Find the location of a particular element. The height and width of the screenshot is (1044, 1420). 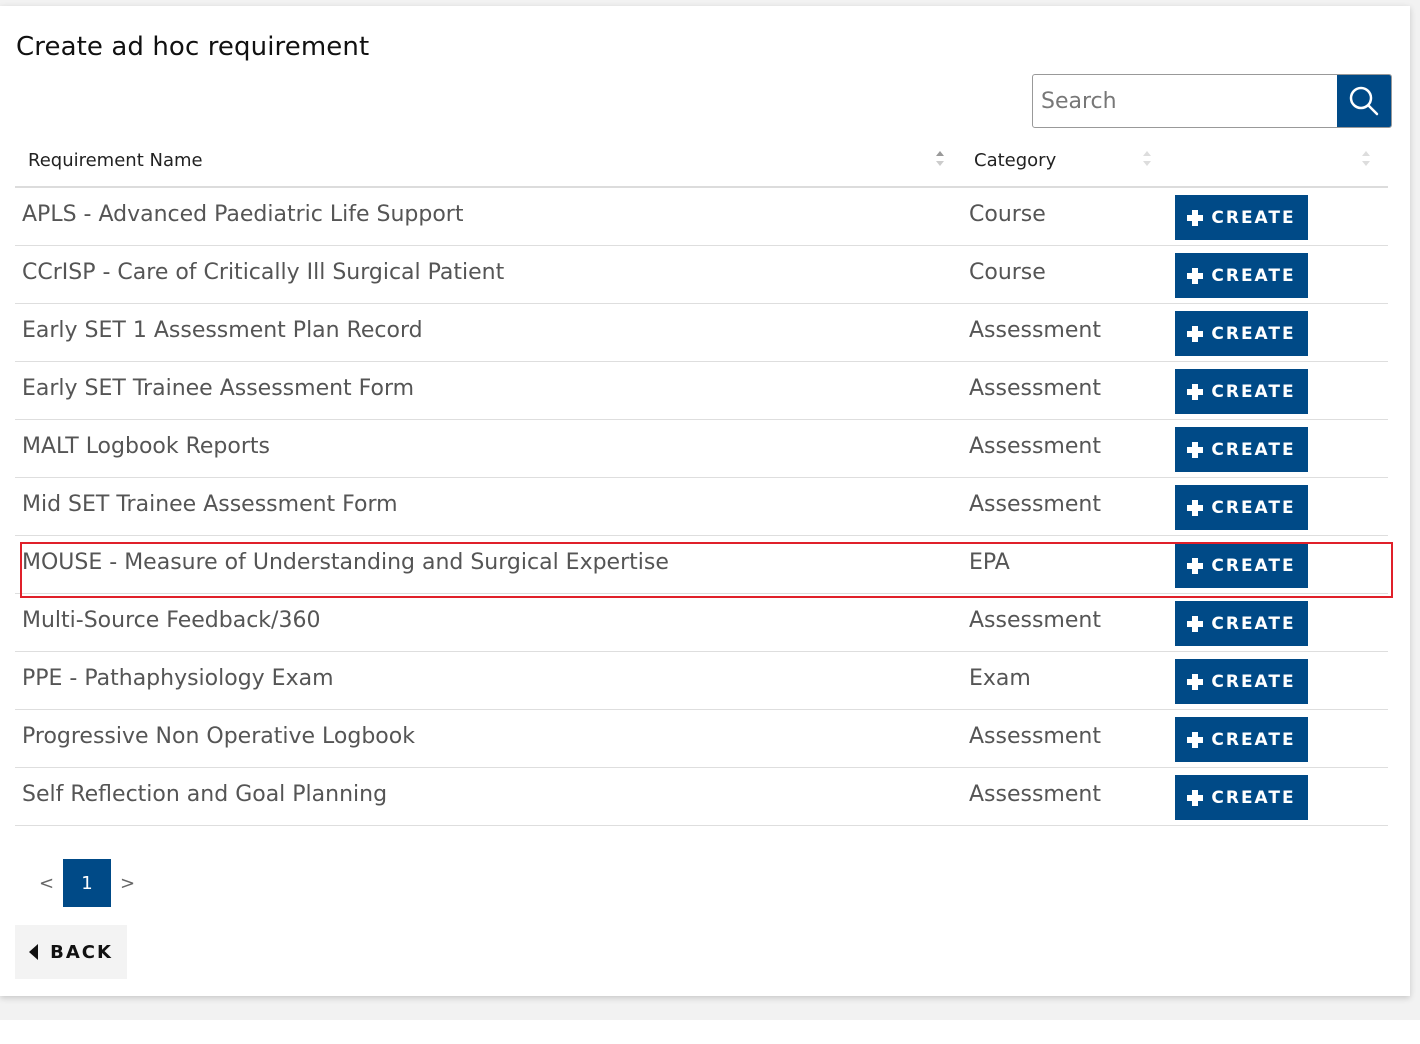

requirement-name: Self Reflection and Goal Planning is located at coordinates (205, 794).